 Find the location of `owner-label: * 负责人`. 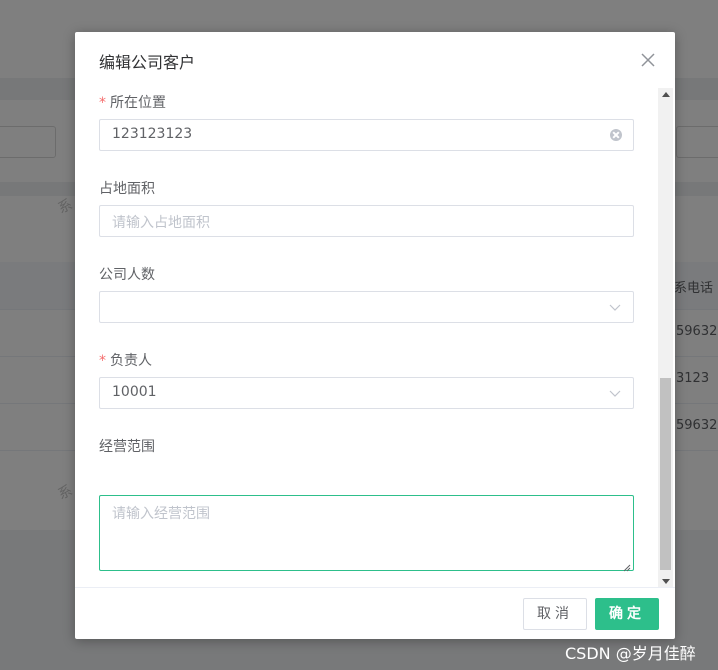

owner-label: * 负责人 is located at coordinates (125, 360).